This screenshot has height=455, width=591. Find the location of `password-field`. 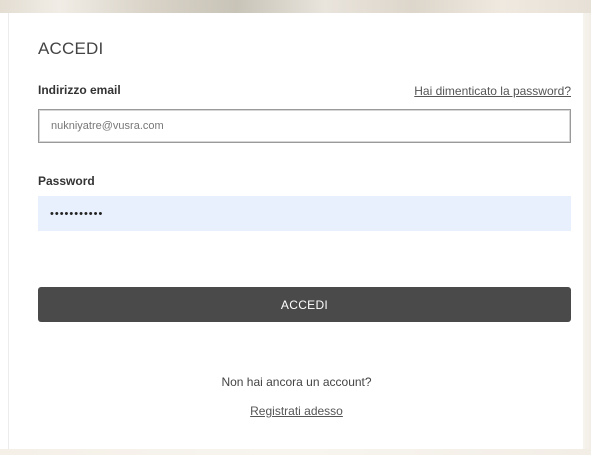

password-field is located at coordinates (304, 213).